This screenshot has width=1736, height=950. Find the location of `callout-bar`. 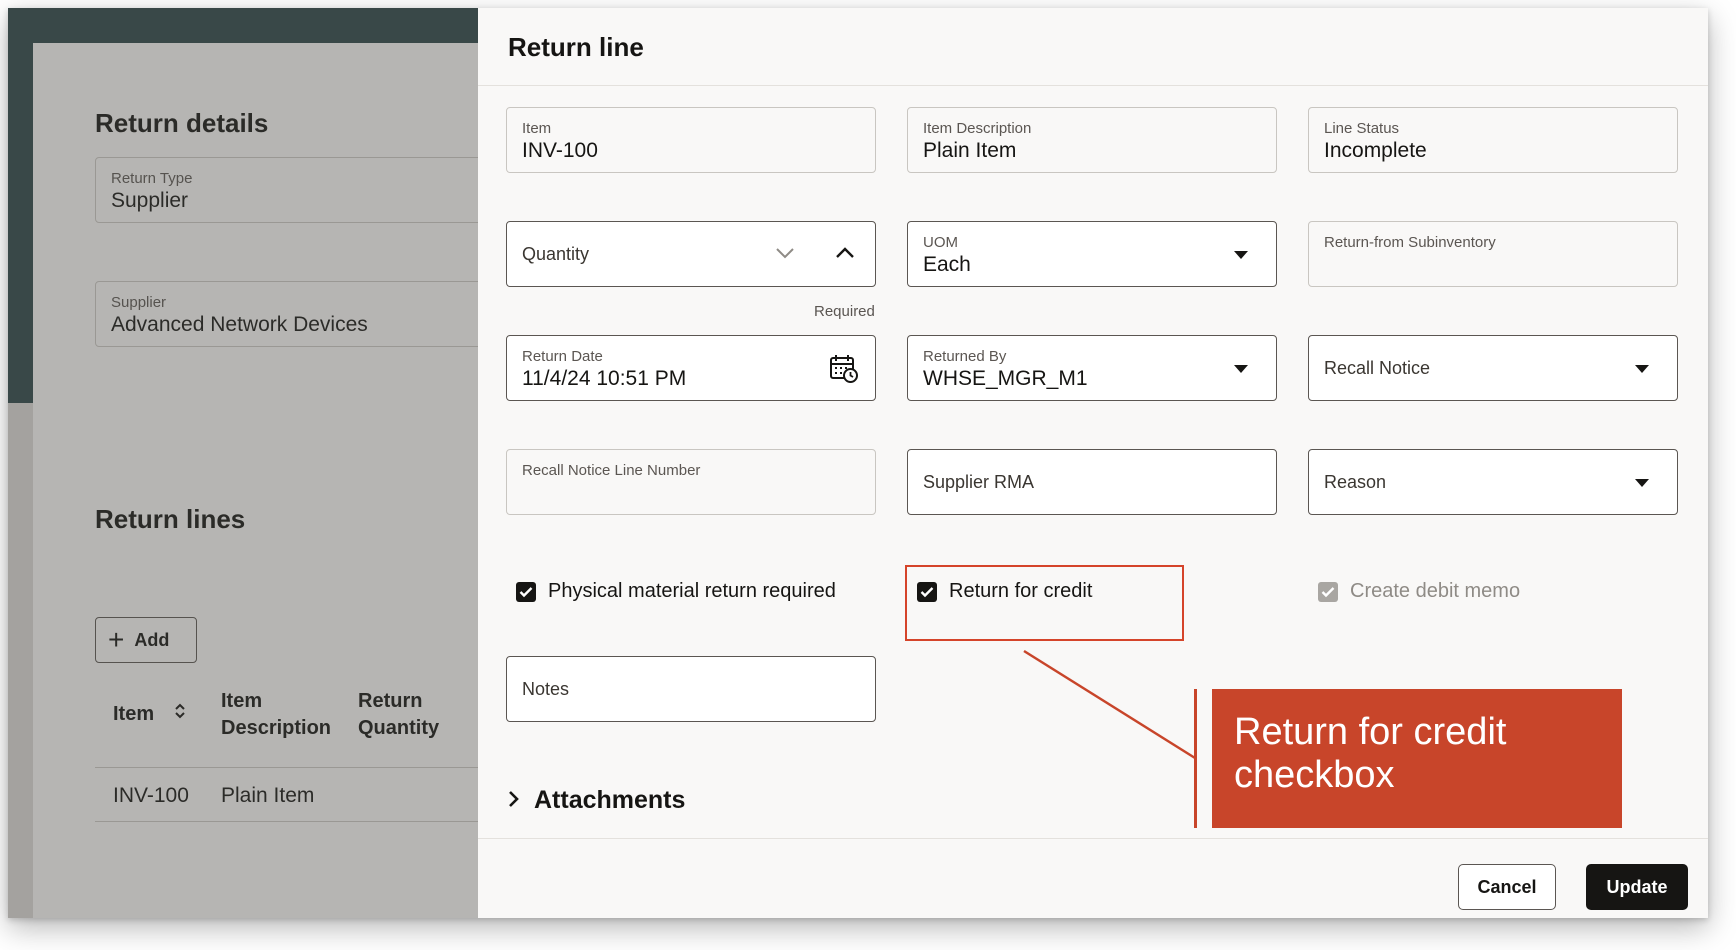

callout-bar is located at coordinates (1195, 758).